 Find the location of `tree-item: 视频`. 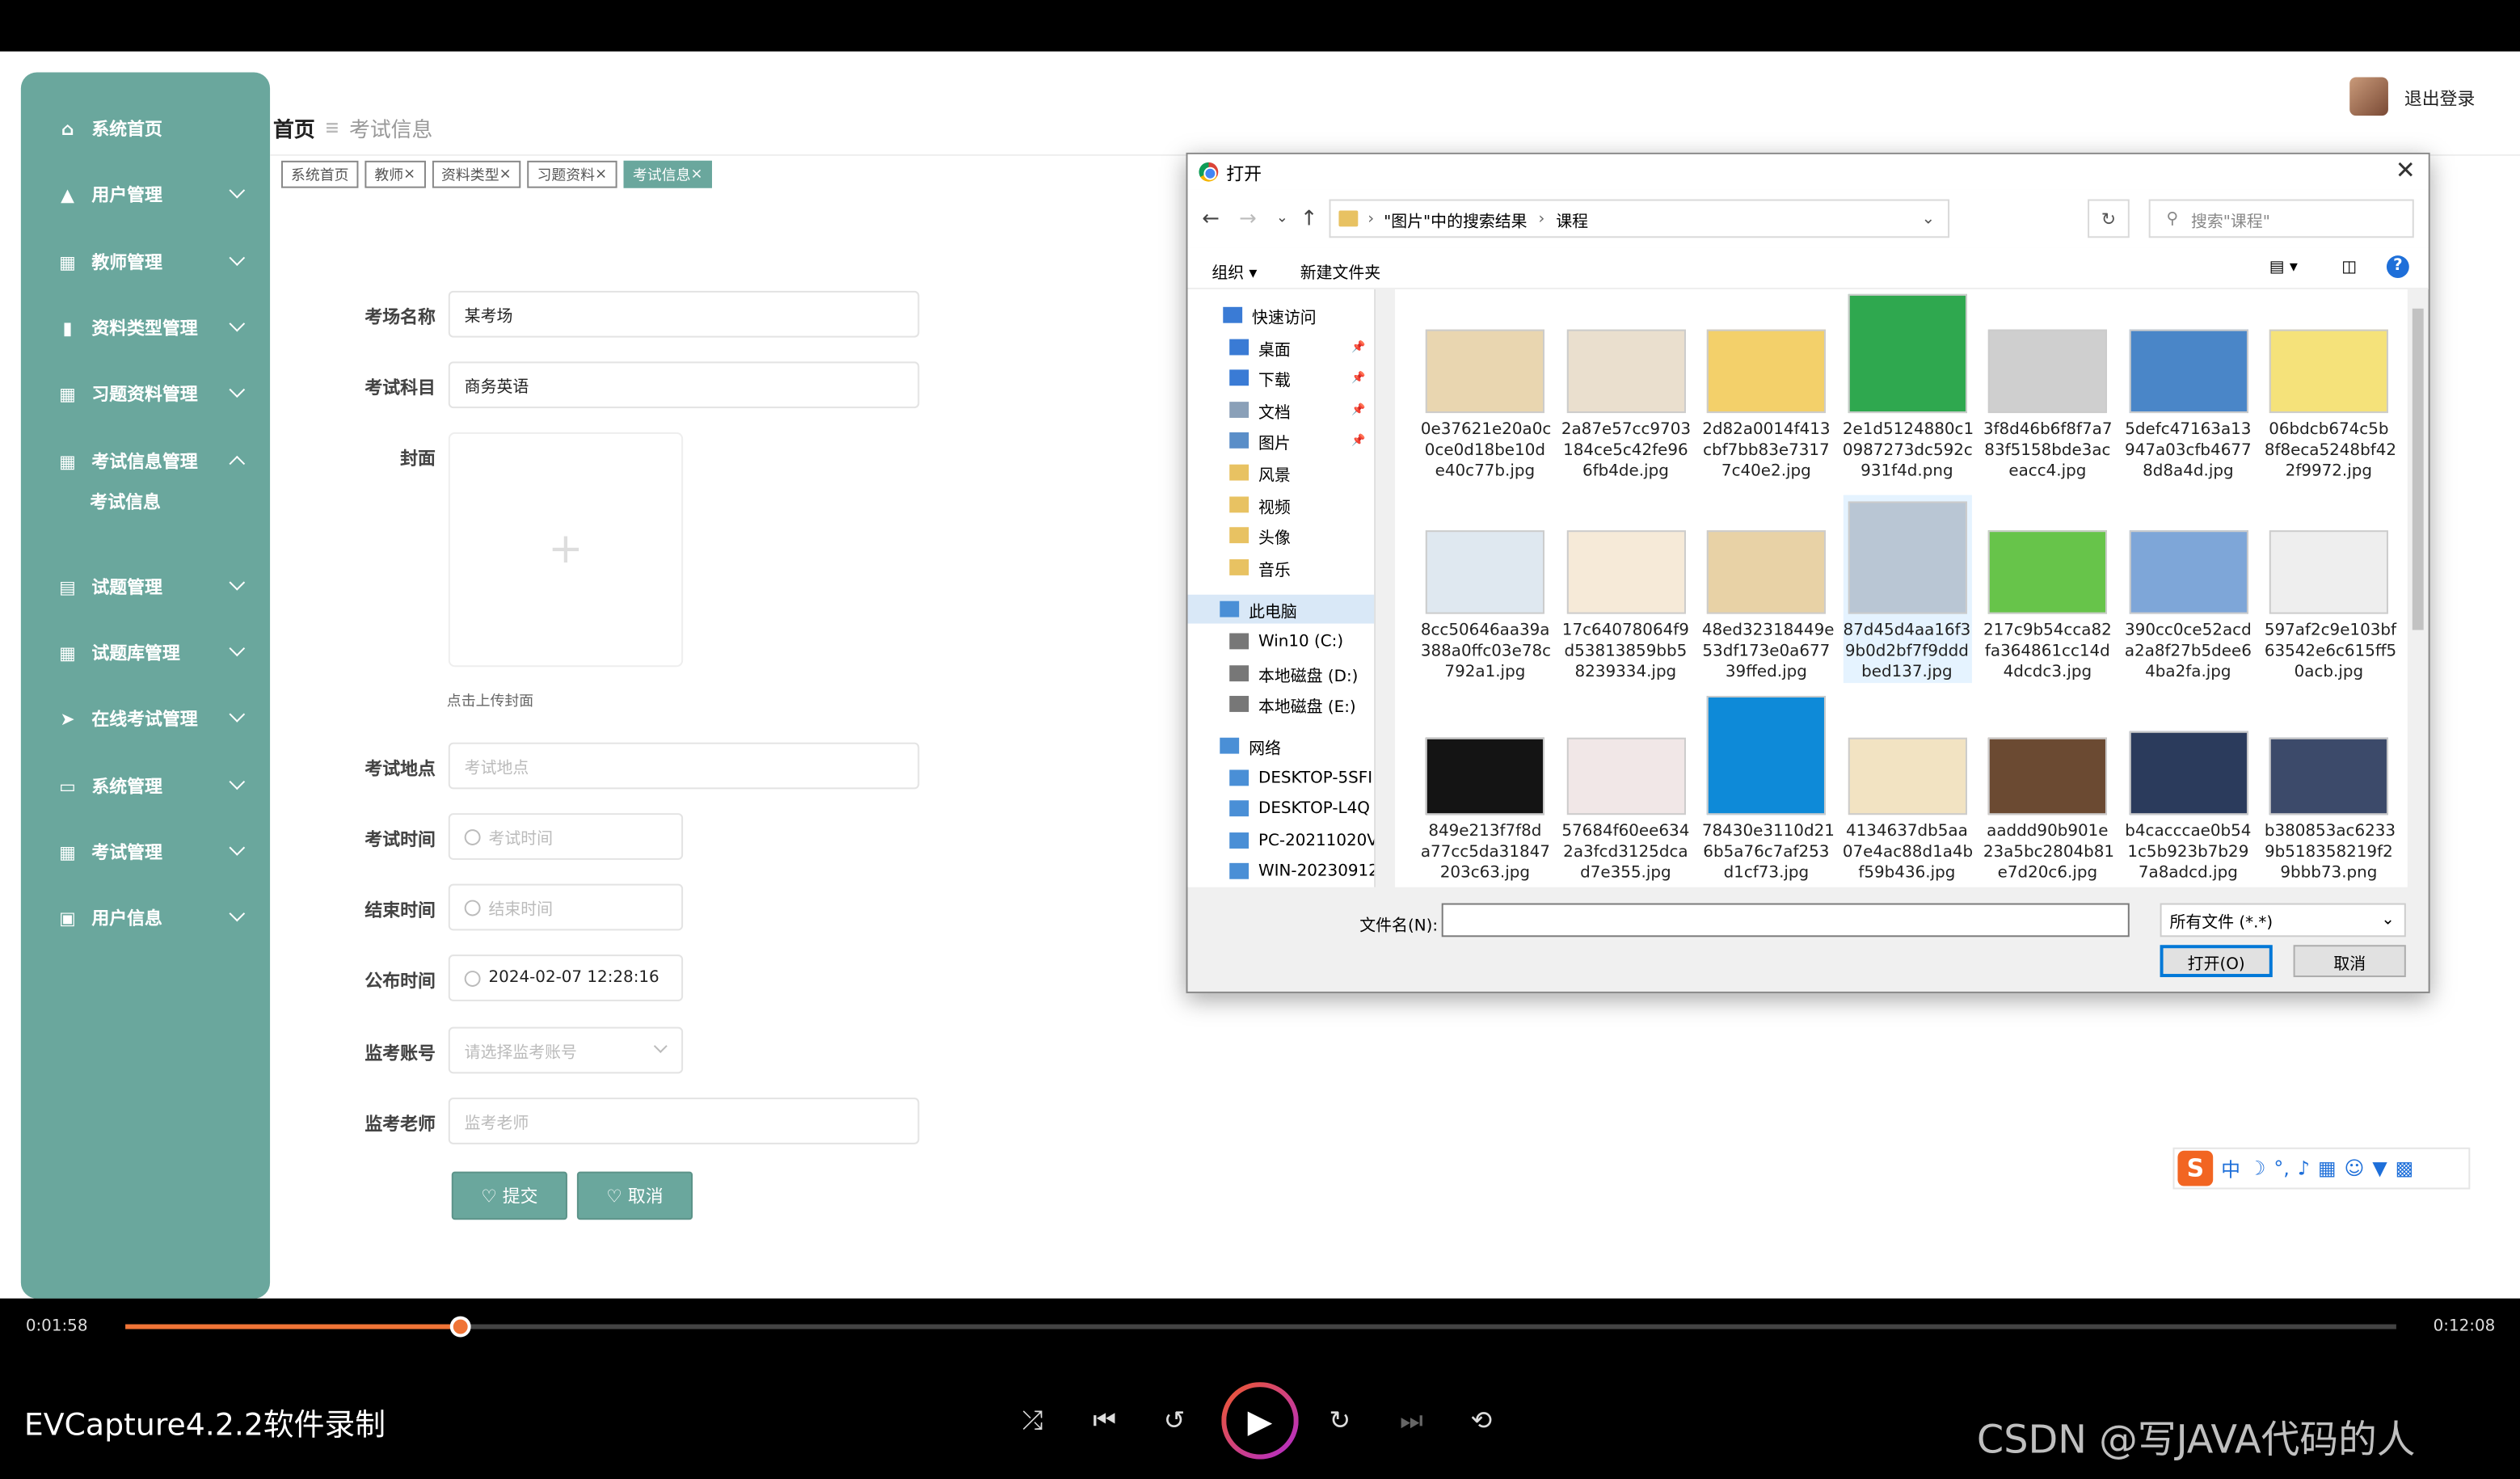

tree-item: 视频 is located at coordinates (1260, 504).